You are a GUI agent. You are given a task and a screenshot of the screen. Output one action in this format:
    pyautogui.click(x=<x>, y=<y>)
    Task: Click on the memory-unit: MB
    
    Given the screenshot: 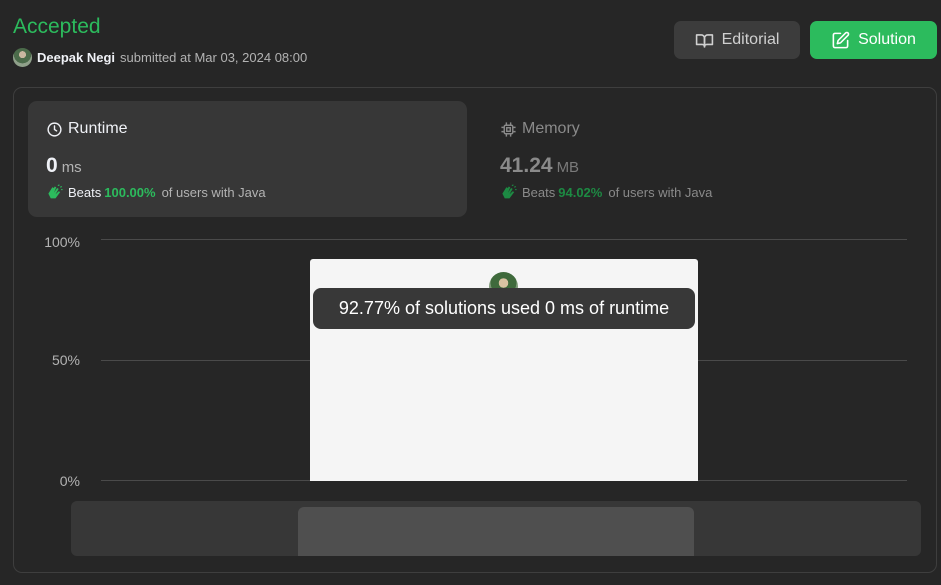 What is the action you would take?
    pyautogui.click(x=568, y=167)
    